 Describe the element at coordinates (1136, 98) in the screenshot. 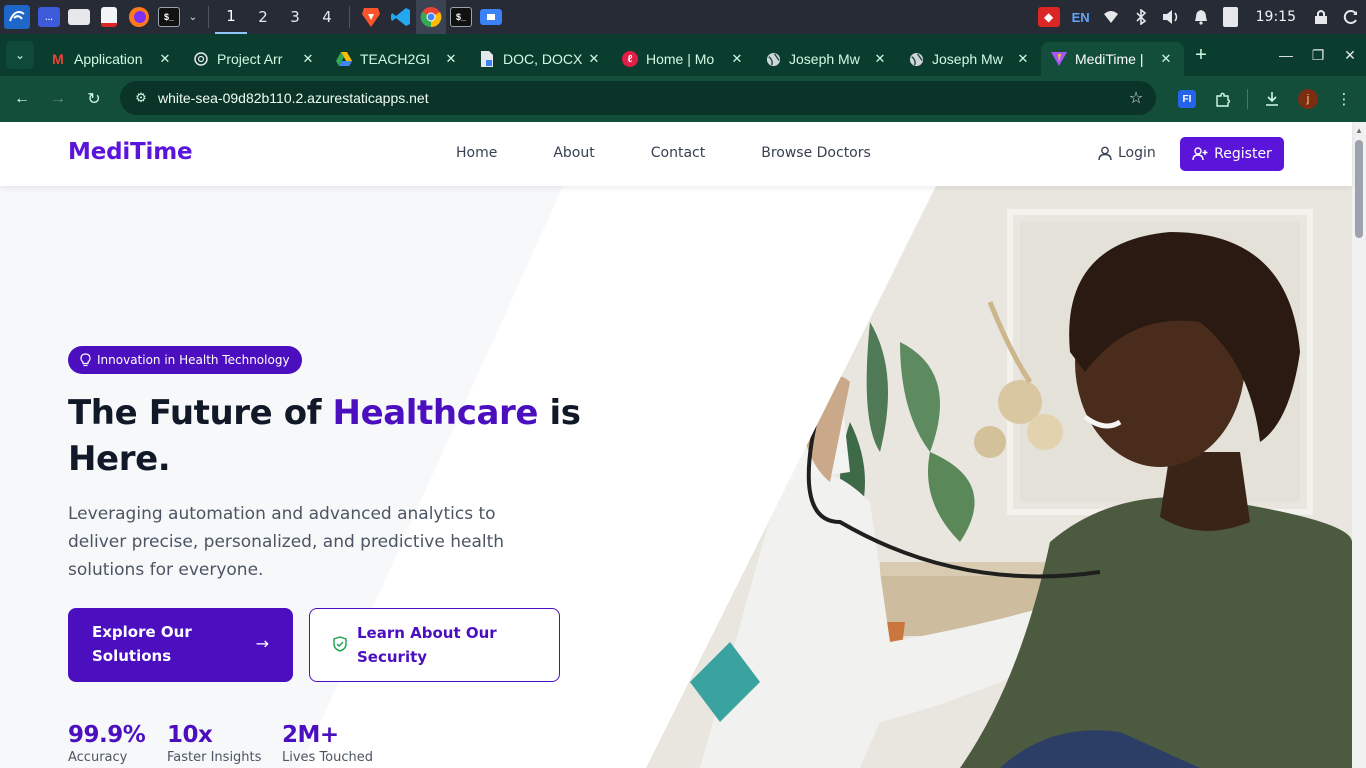

I see `bookmark-star-icon: ☆` at that location.